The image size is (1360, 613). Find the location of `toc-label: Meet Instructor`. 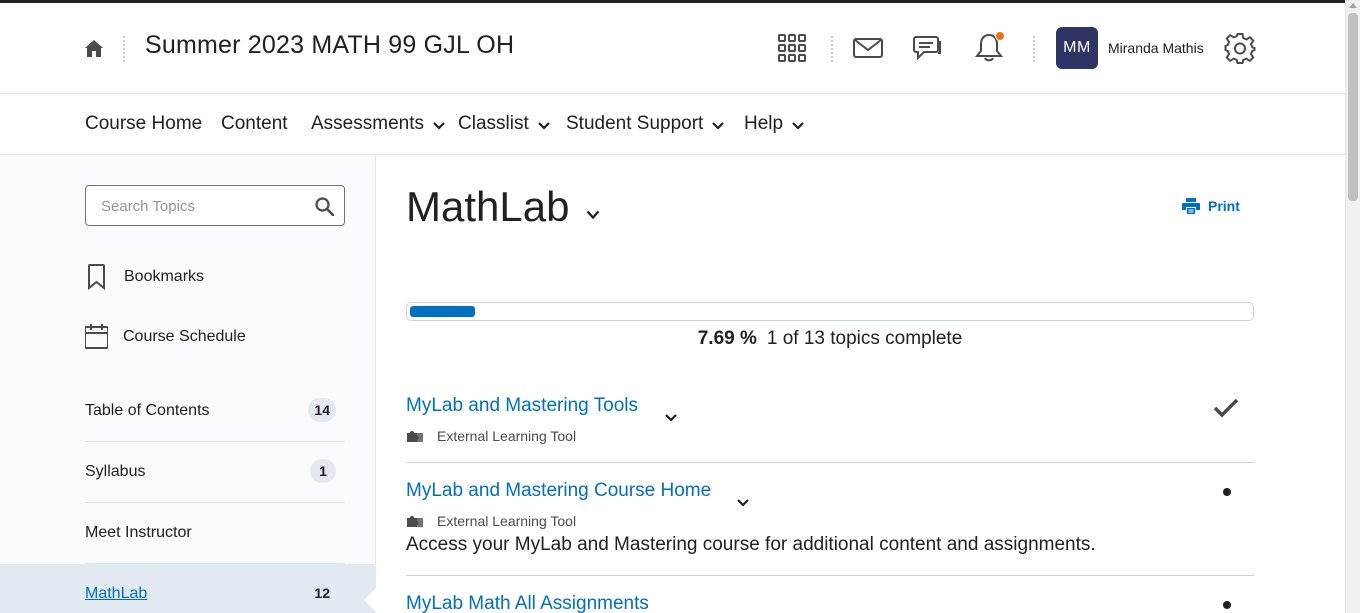

toc-label: Meet Instructor is located at coordinates (138, 532).